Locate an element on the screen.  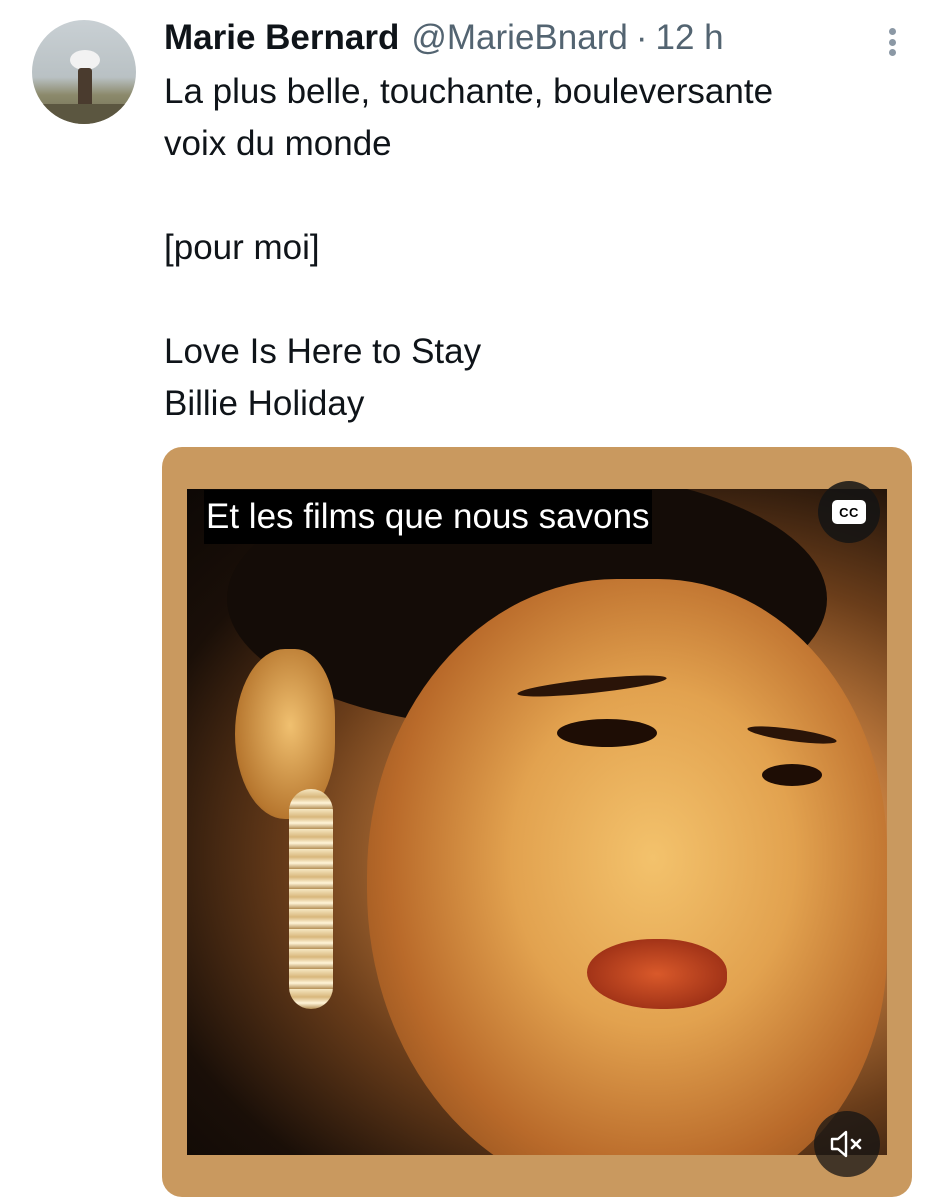
author-name: Marie Bernard is located at coordinates (281, 38).